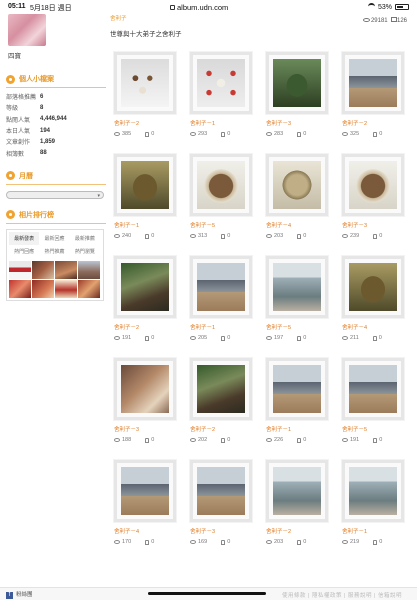 The width and height of the screenshot is (417, 600). Describe the element at coordinates (24, 251) in the screenshot. I see `tab-hot-replies: 熱門回應` at that location.